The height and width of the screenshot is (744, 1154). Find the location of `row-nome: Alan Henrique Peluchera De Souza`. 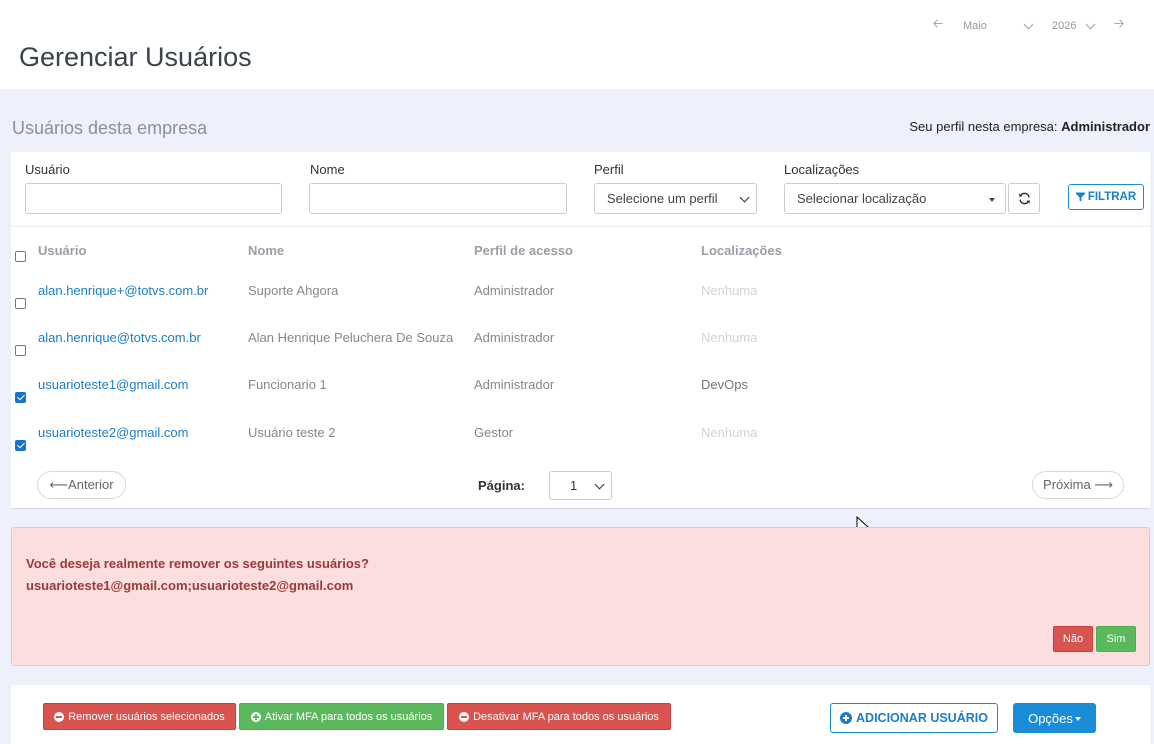

row-nome: Alan Henrique Peluchera De Souza is located at coordinates (351, 337).